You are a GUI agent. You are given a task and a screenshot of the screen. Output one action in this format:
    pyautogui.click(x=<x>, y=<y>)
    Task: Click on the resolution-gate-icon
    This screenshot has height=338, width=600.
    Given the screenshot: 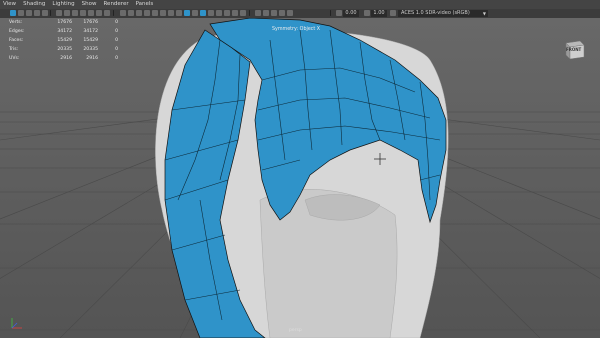 What is the action you would take?
    pyautogui.click(x=75, y=13)
    